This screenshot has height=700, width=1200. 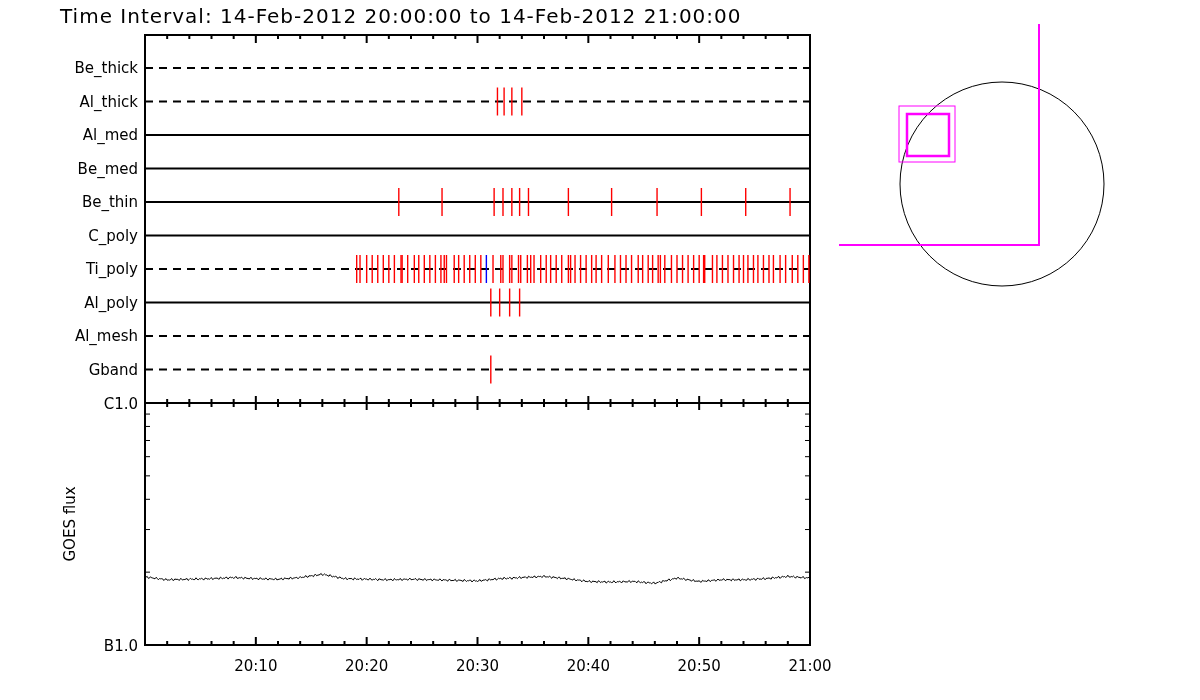 What do you see at coordinates (588, 666) in the screenshot?
I see `x-tick-label: 20:40` at bounding box center [588, 666].